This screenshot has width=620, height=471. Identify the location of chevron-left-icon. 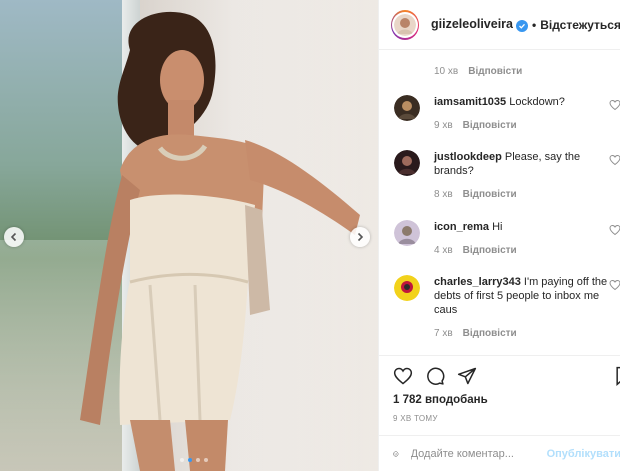
(13, 237).